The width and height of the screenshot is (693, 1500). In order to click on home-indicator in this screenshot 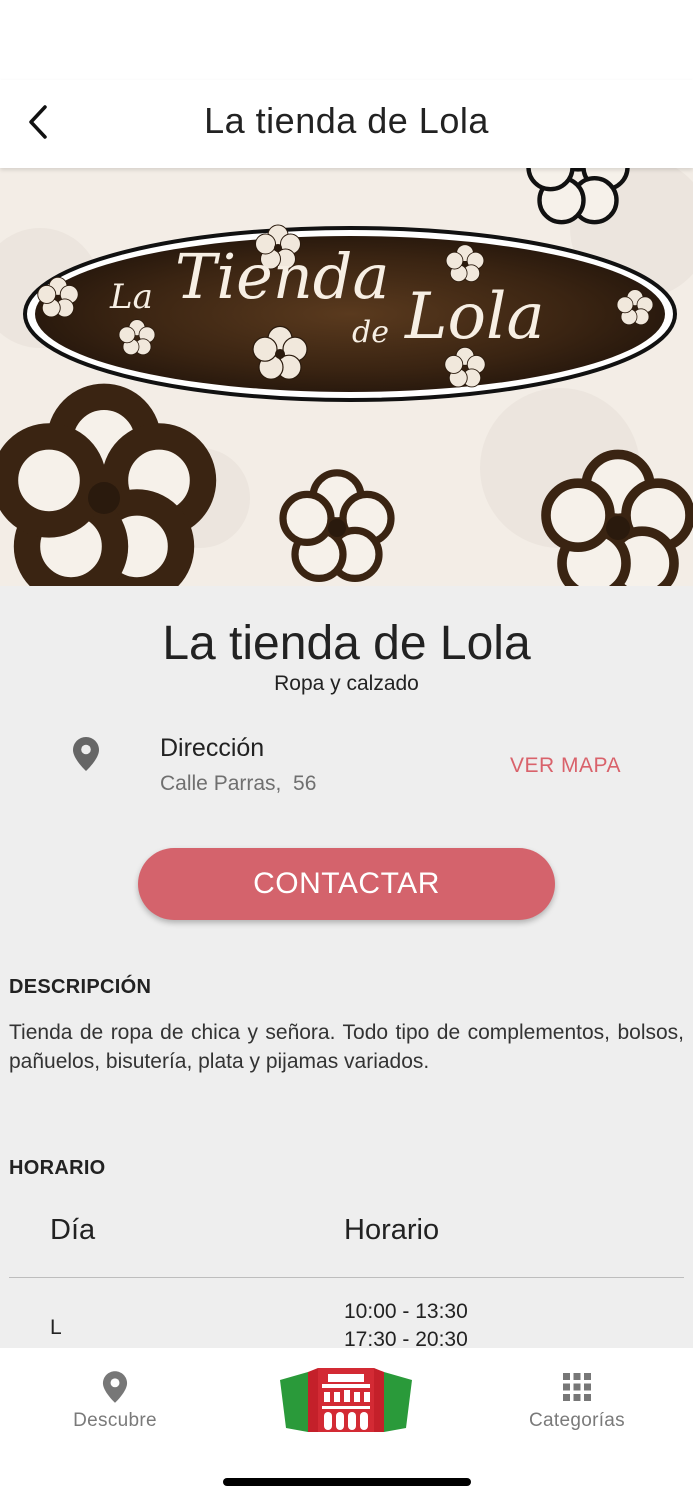, I will do `click(347, 1482)`.